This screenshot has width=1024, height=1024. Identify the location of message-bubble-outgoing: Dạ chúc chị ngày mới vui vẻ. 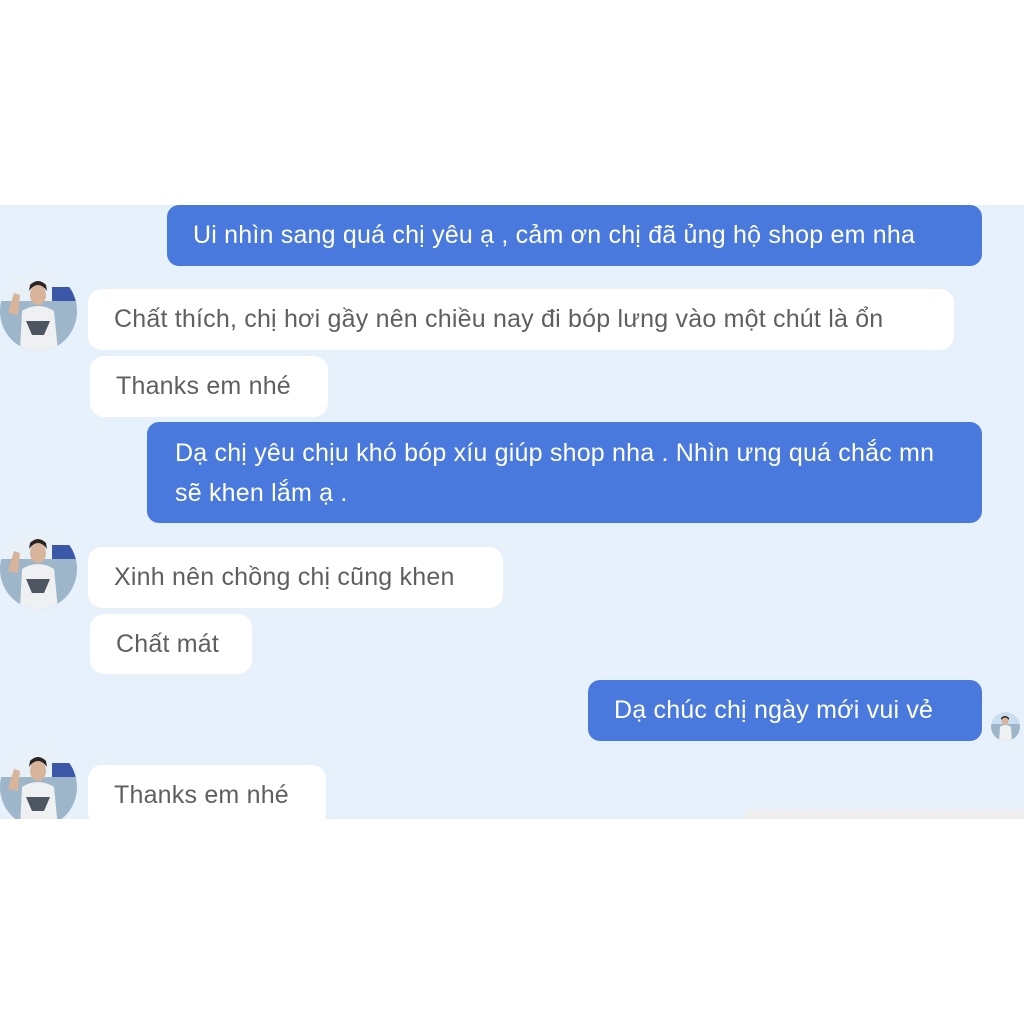
(785, 710).